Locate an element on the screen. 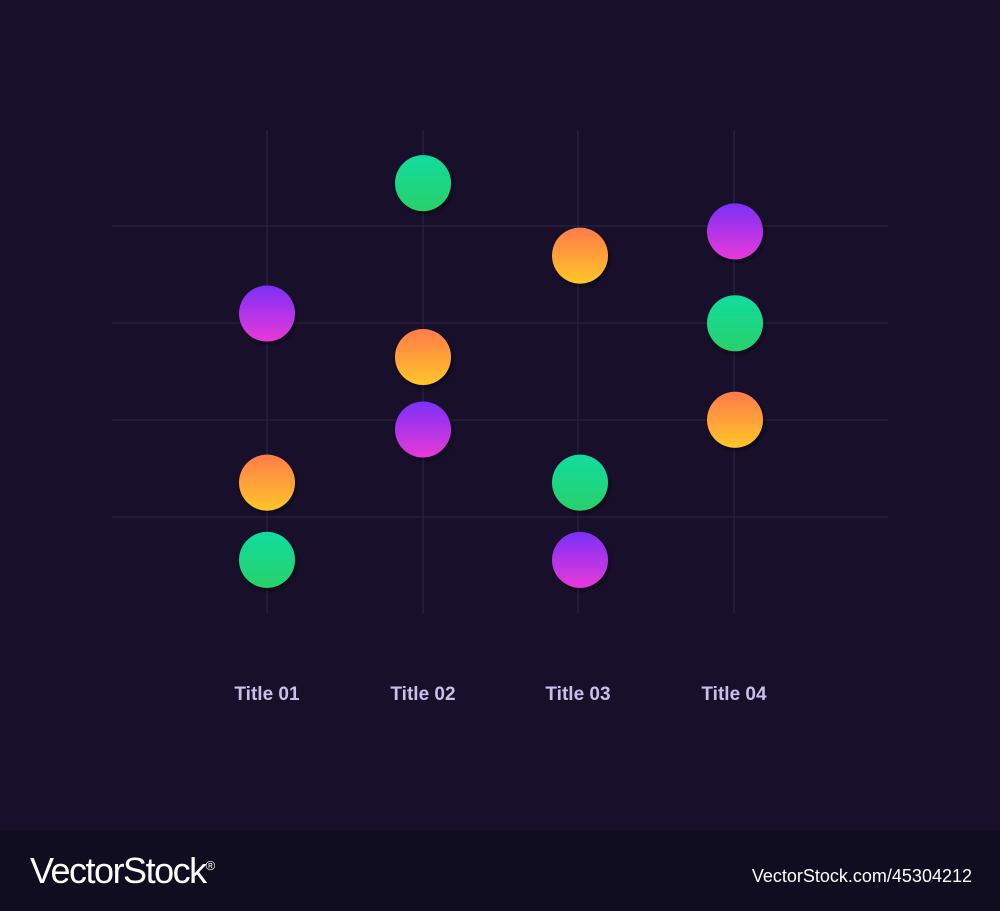 The width and height of the screenshot is (1000, 911). brand-logo: VectorStock® is located at coordinates (122, 871).